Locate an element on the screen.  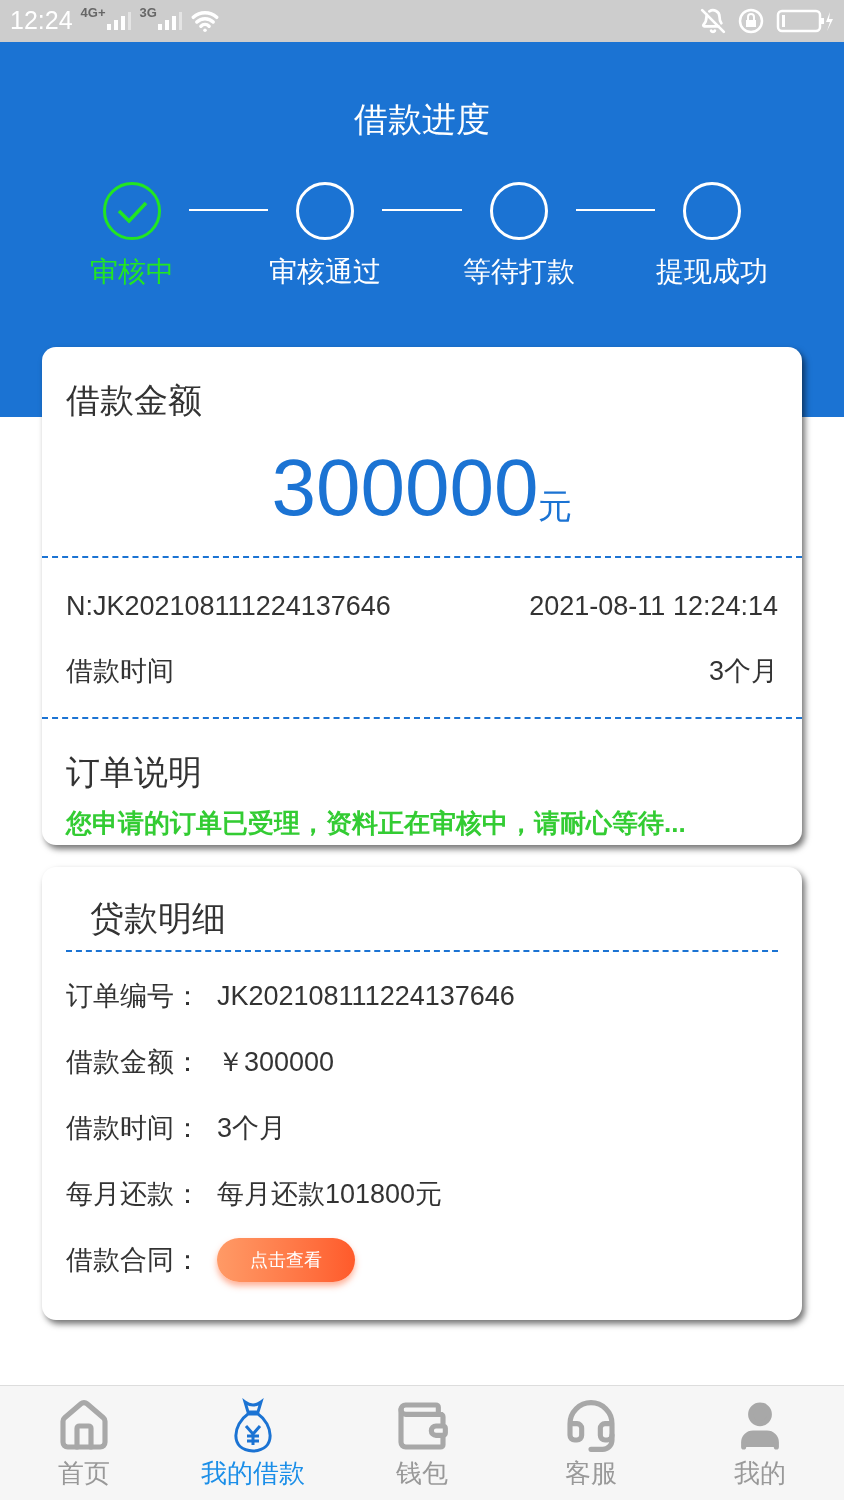
detail-label: 借款合同： is located at coordinates (133, 1260).